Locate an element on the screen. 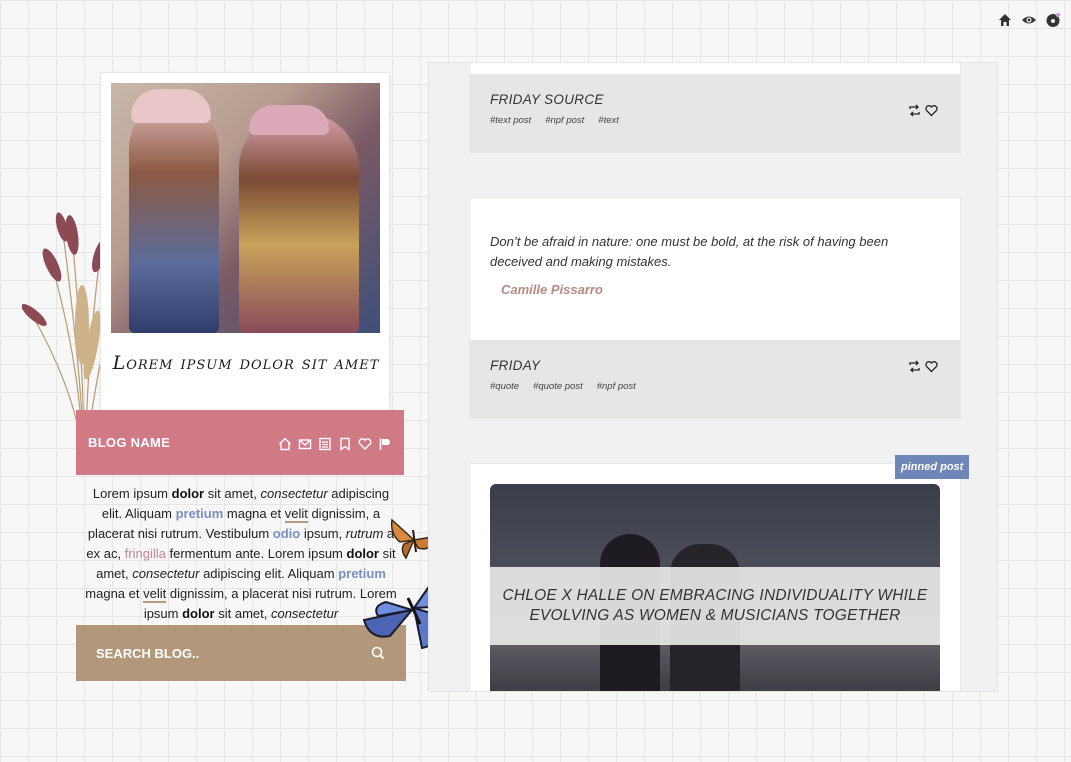  description-link: pretium is located at coordinates (200, 513).